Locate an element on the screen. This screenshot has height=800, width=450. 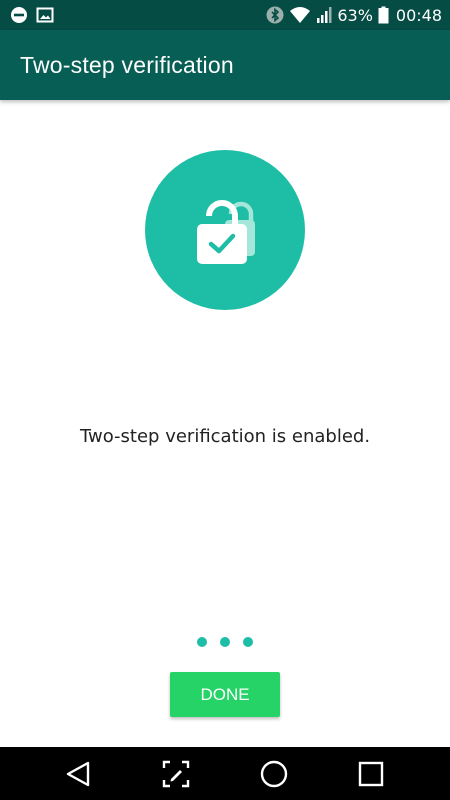
do-not-disturb-icon is located at coordinates (19, 15).